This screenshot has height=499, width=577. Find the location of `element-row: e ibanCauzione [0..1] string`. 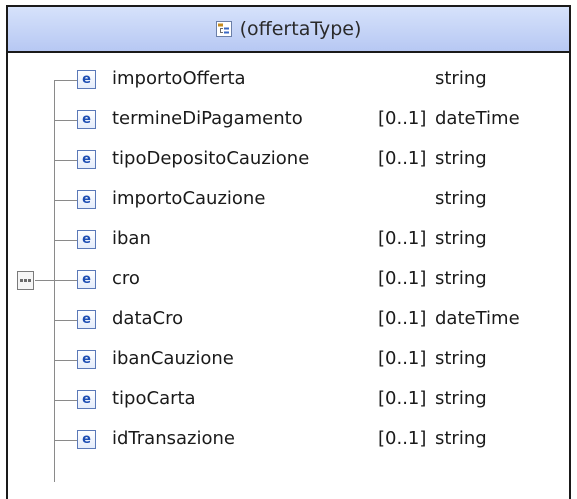

element-row: e ibanCauzione [0..1] string is located at coordinates (288, 360).